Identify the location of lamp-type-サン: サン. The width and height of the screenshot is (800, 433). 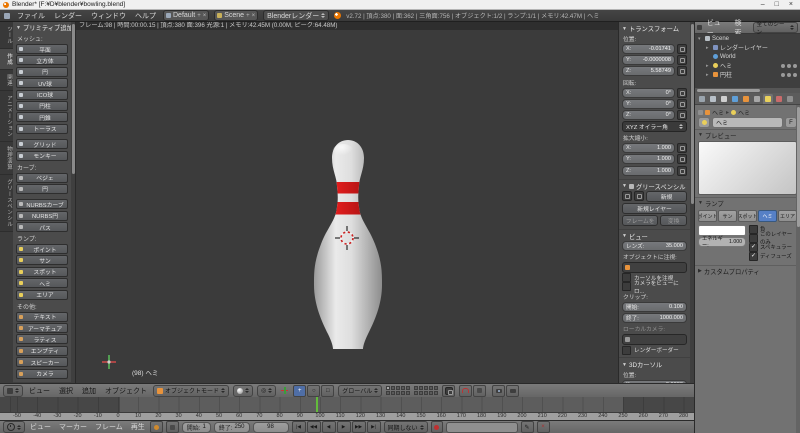
(727, 216).